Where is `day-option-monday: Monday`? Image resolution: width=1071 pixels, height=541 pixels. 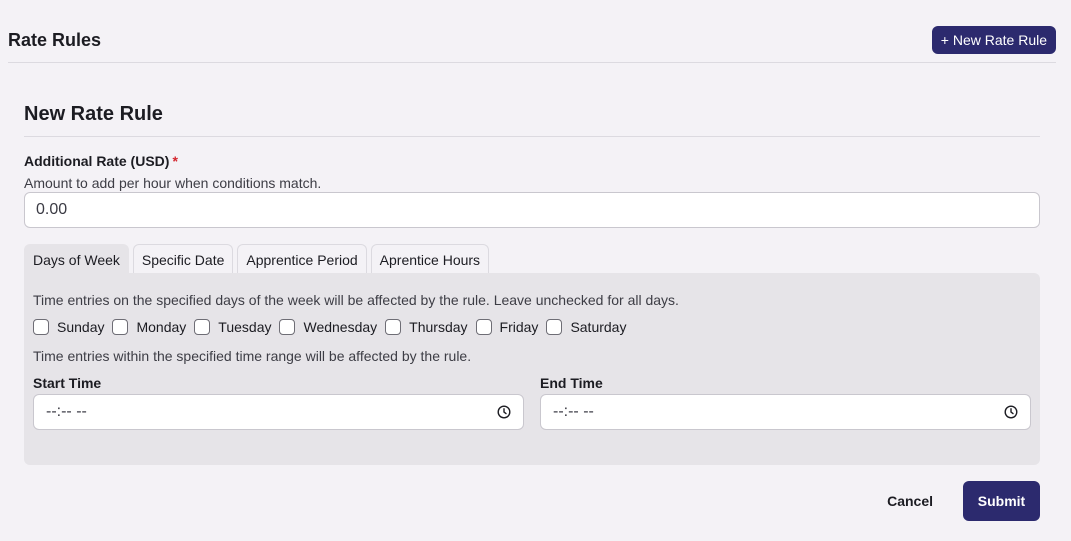 day-option-monday: Monday is located at coordinates (149, 327).